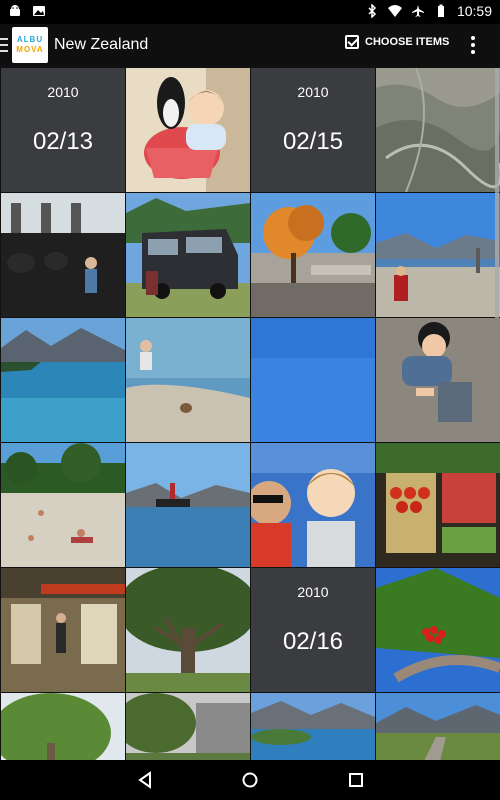  I want to click on shop-interior-image, so click(63, 630).